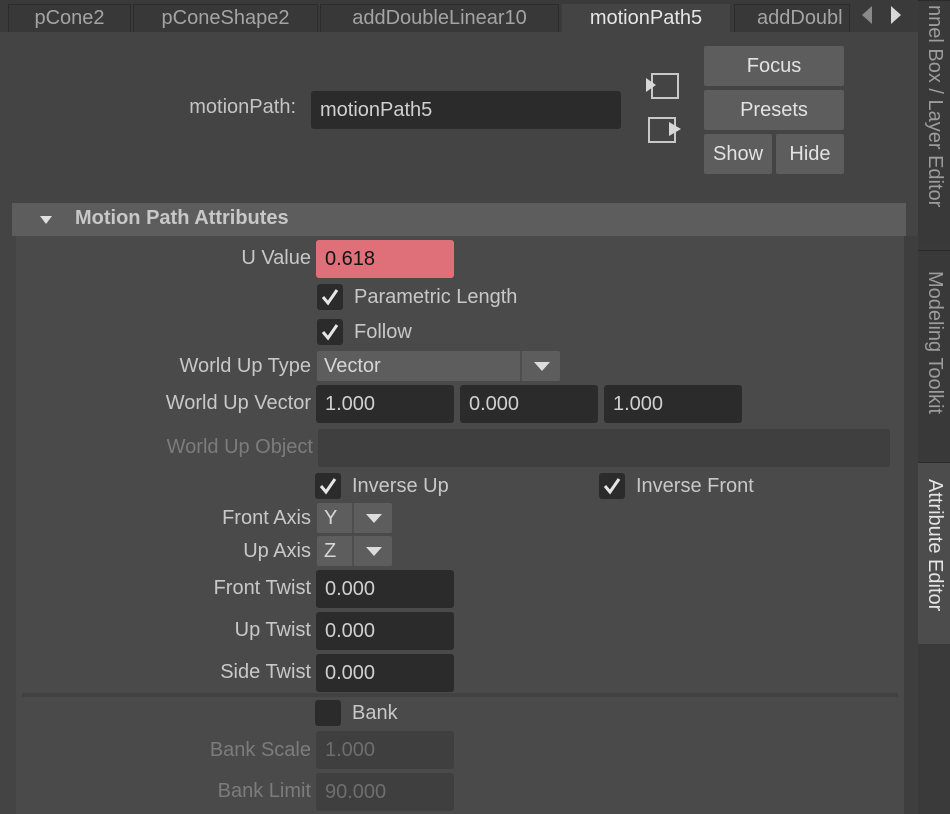 This screenshot has width=950, height=814. I want to click on world-up-type-label: World Up Type, so click(245, 366).